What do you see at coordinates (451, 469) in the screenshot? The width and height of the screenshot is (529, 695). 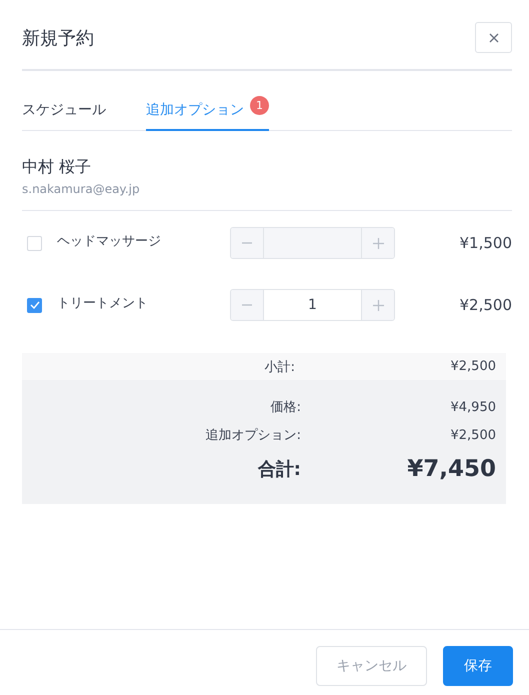 I see `total-value: ¥7,450` at bounding box center [451, 469].